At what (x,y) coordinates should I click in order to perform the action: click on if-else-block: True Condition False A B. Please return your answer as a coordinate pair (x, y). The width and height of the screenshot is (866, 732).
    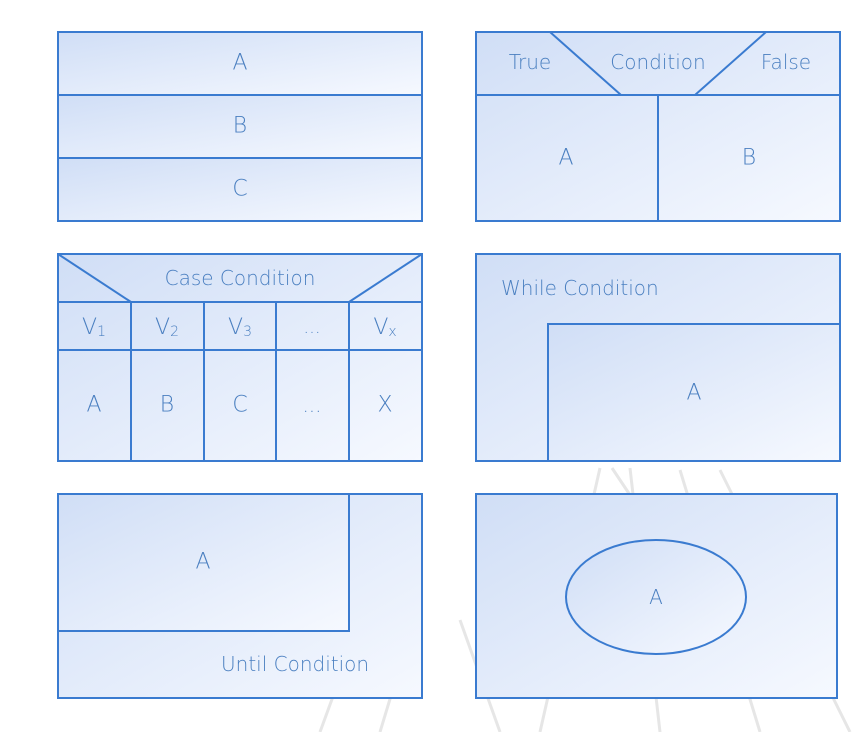
    Looking at the image, I should click on (658, 126).